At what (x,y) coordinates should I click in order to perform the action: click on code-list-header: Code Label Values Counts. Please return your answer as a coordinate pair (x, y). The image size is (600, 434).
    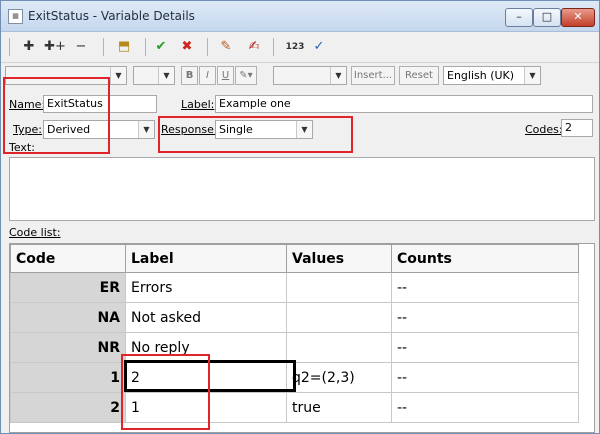
    Looking at the image, I should click on (294, 258).